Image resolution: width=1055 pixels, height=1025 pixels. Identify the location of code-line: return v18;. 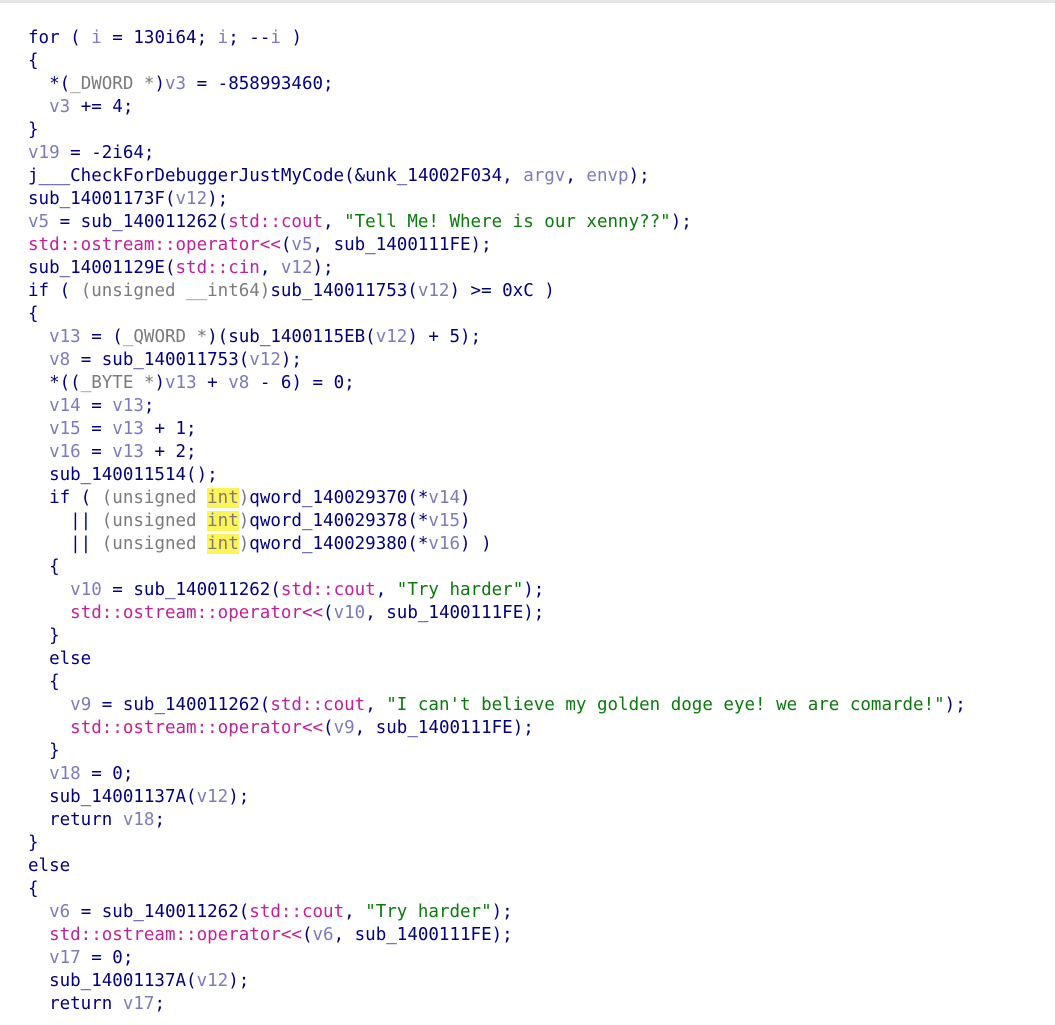
(96, 820).